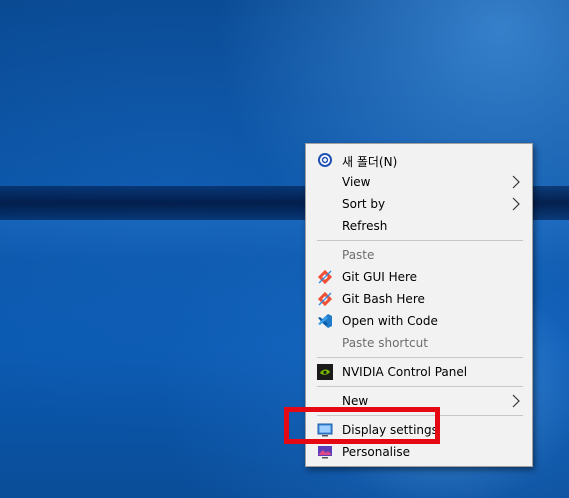 Image resolution: width=569 pixels, height=498 pixels. Describe the element at coordinates (376, 452) in the screenshot. I see `menu-item-label: Personalise` at that location.